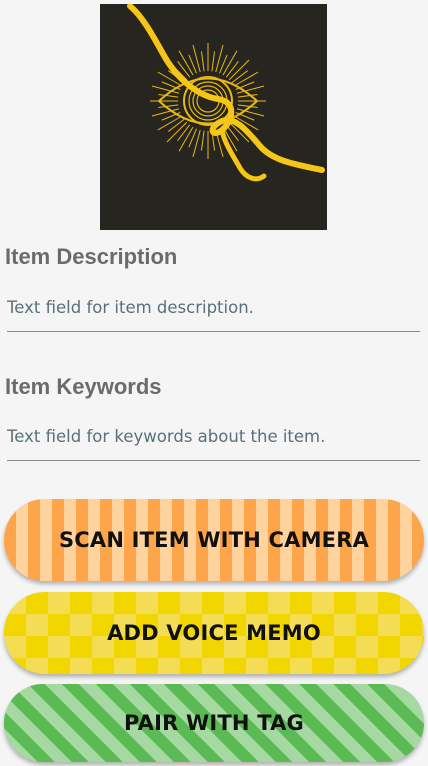  Describe the element at coordinates (91, 256) in the screenshot. I see `description-heading: Item Description` at that location.